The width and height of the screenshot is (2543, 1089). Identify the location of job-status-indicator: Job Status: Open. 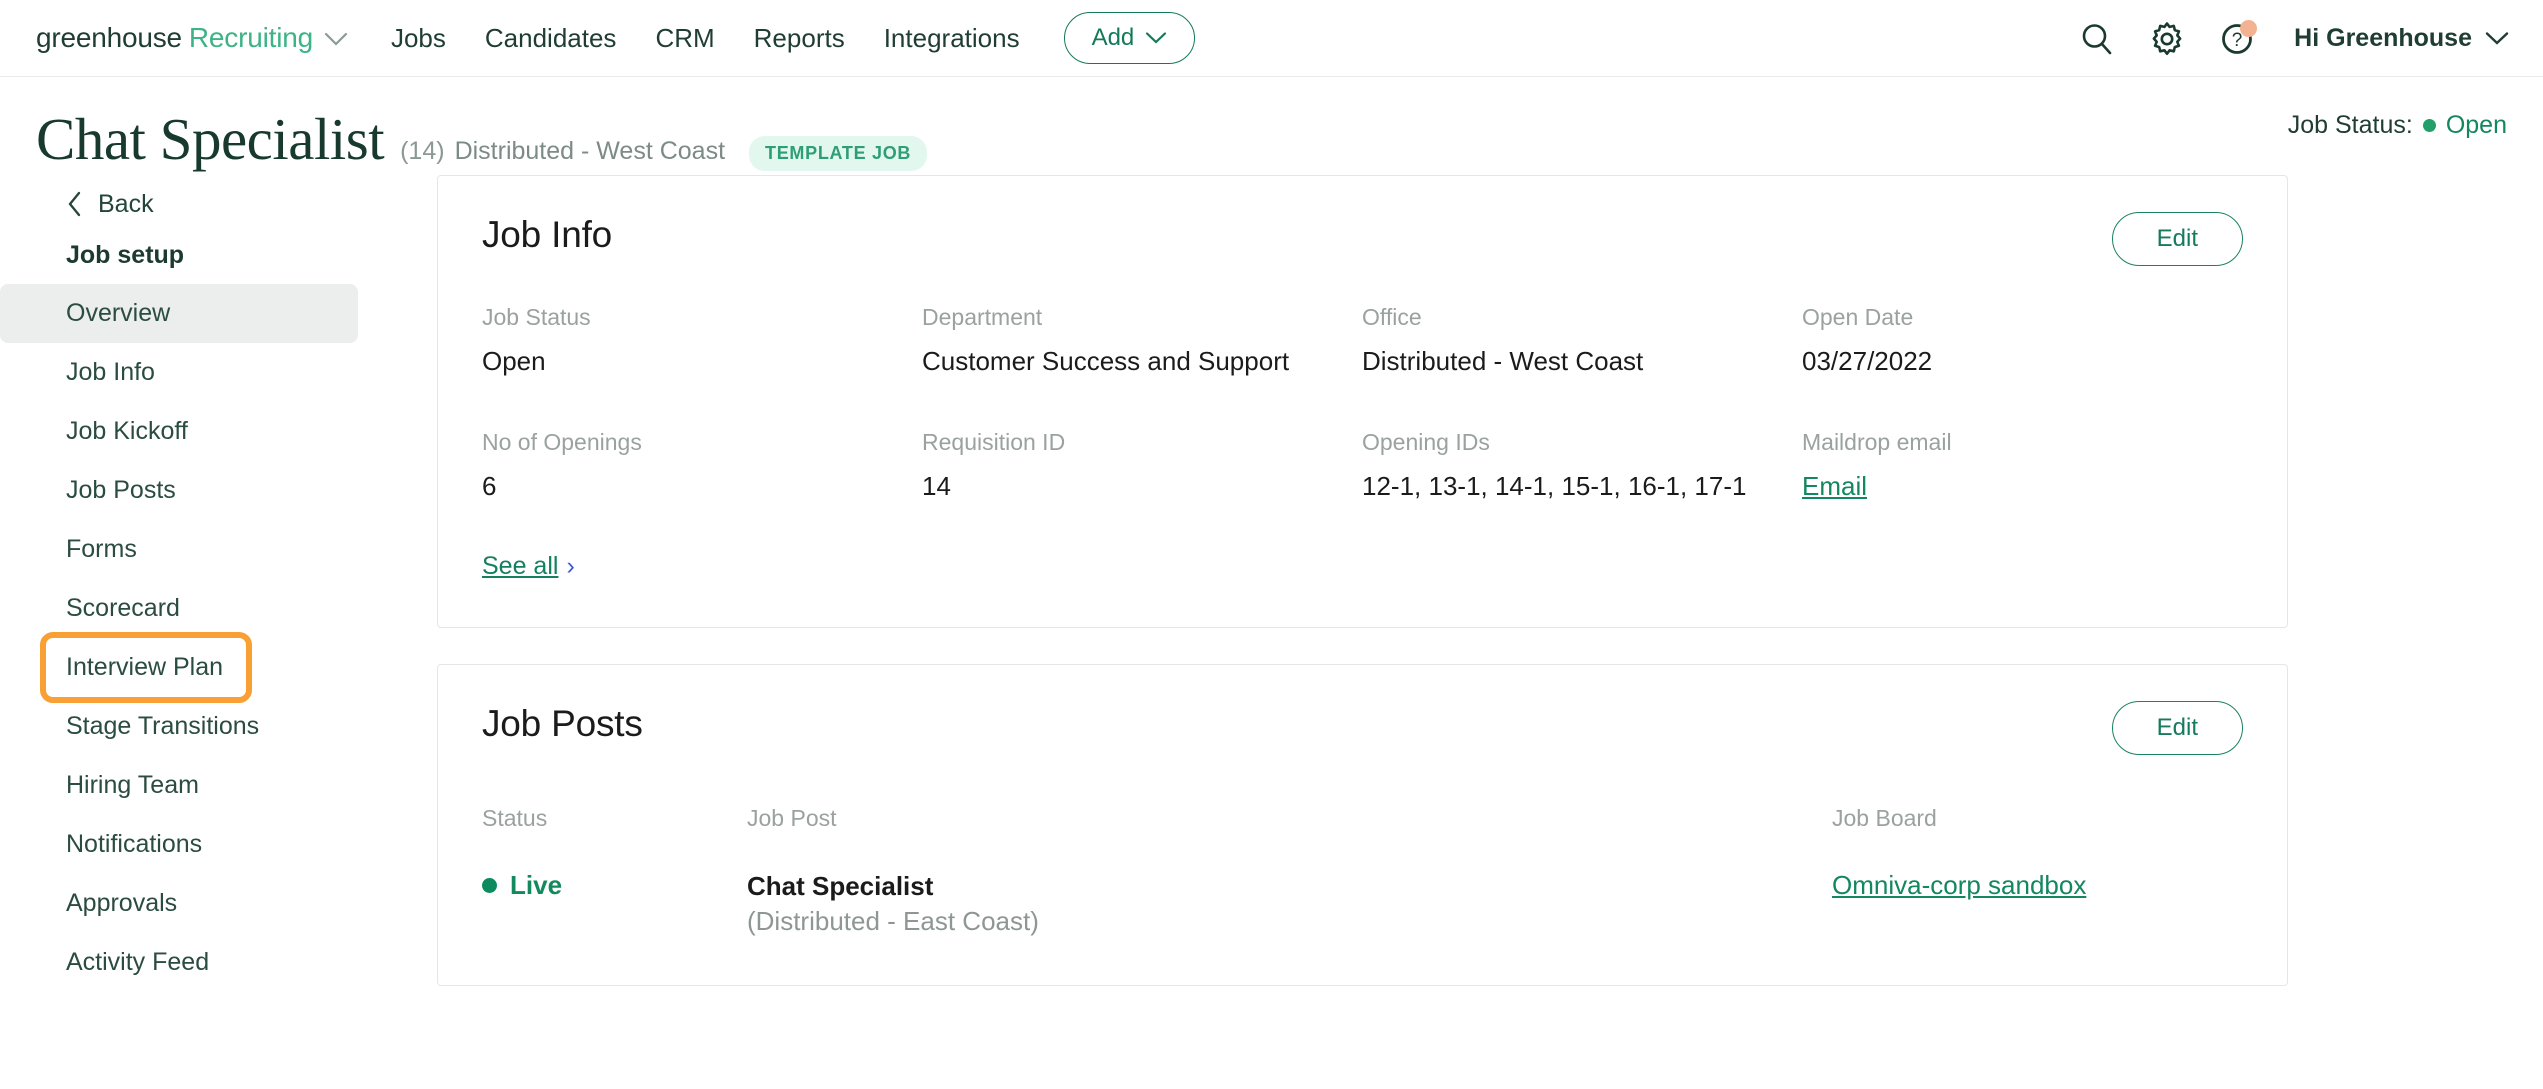
(2397, 125).